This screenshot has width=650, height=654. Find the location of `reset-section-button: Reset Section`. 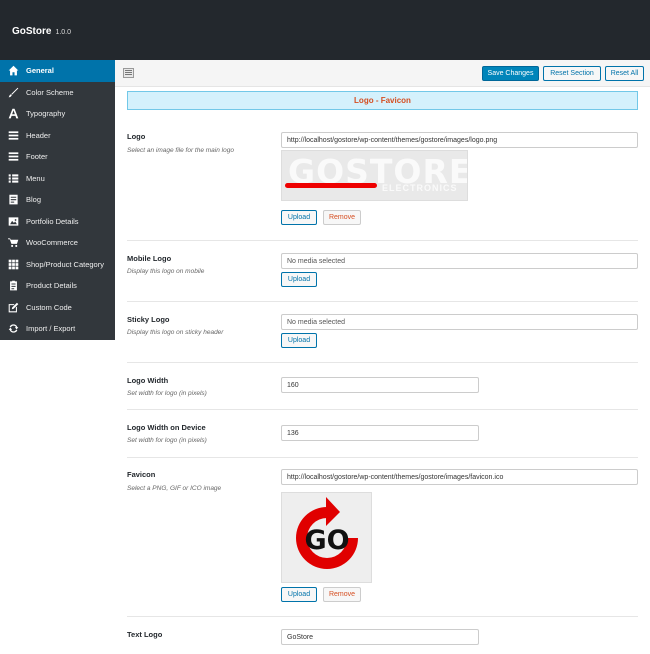

reset-section-button: Reset Section is located at coordinates (572, 73).